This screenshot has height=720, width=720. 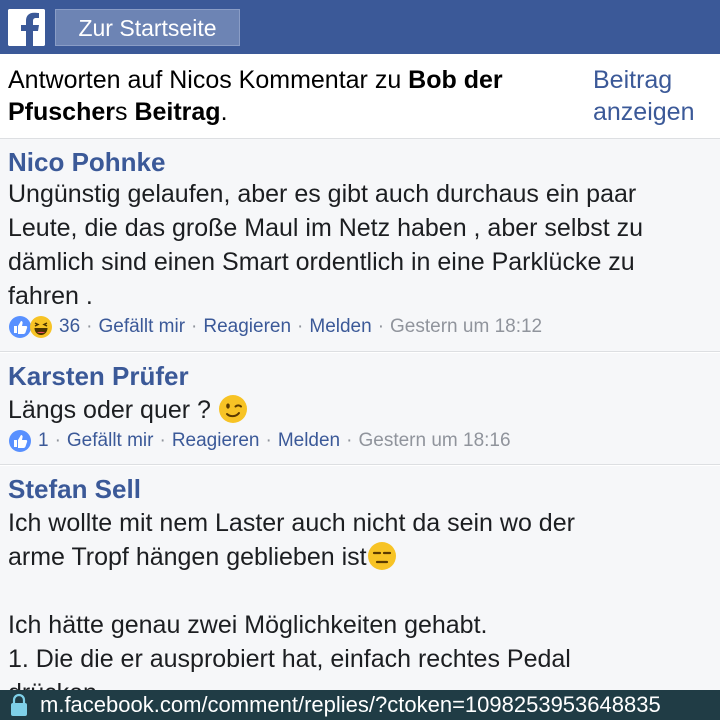 I want to click on timestamp: Gestern um 18:12, so click(x=466, y=326).